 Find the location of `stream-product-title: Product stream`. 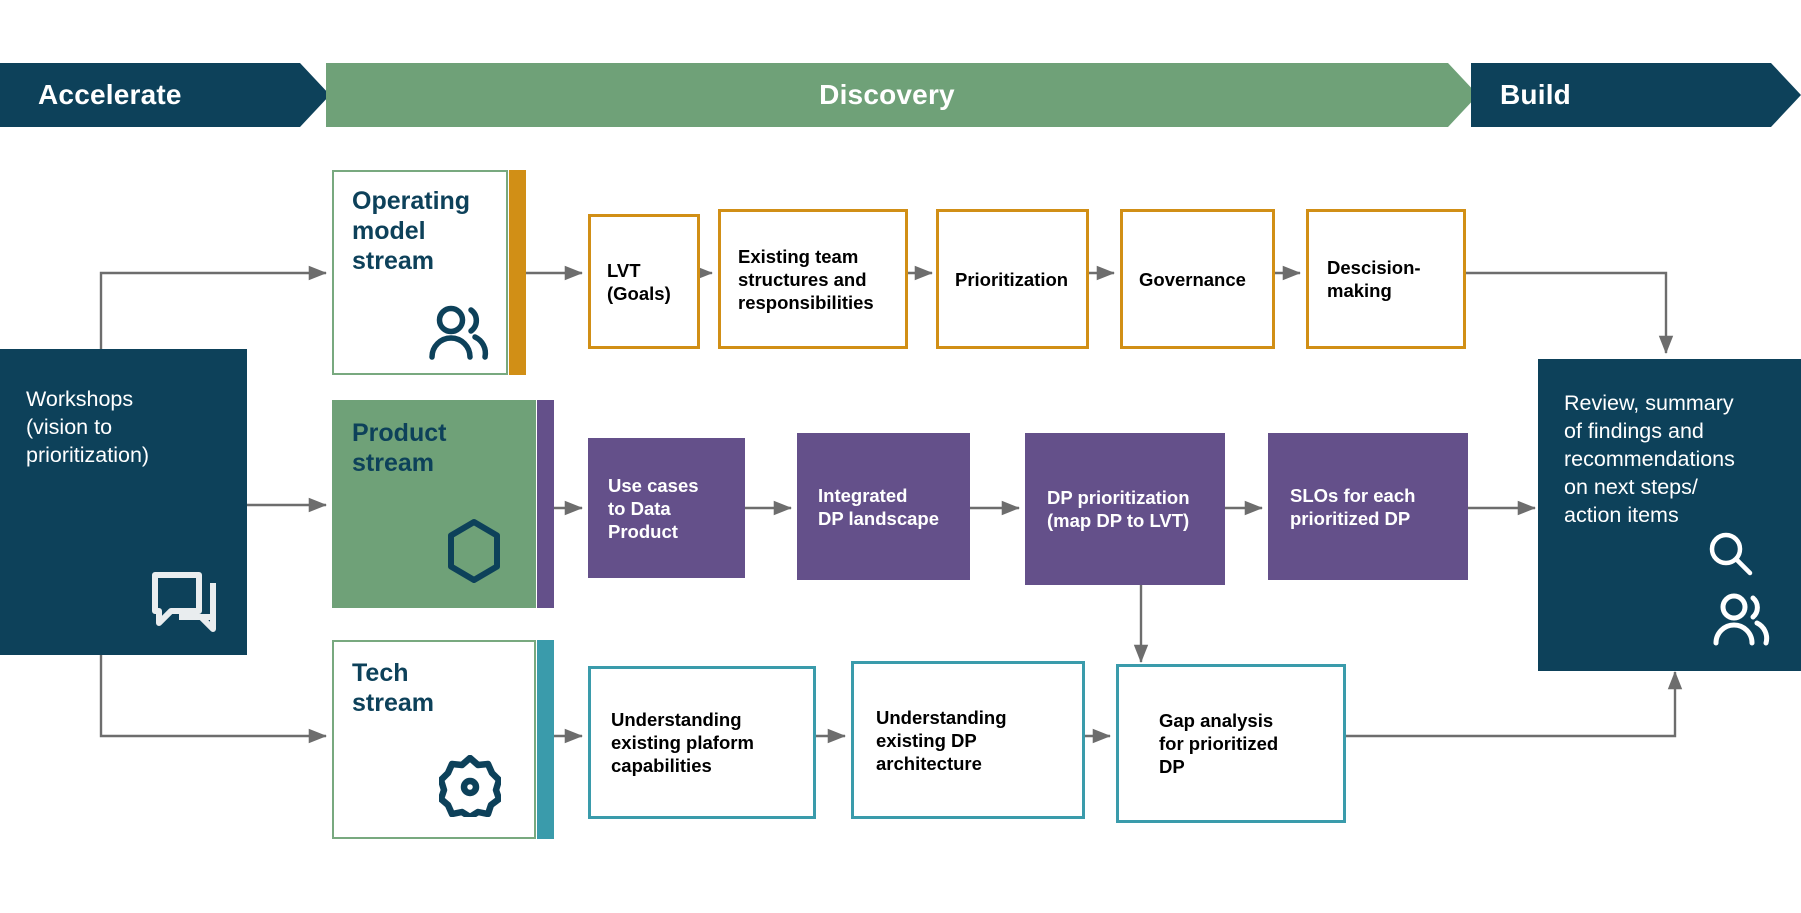

stream-product-title: Product stream is located at coordinates (399, 448).